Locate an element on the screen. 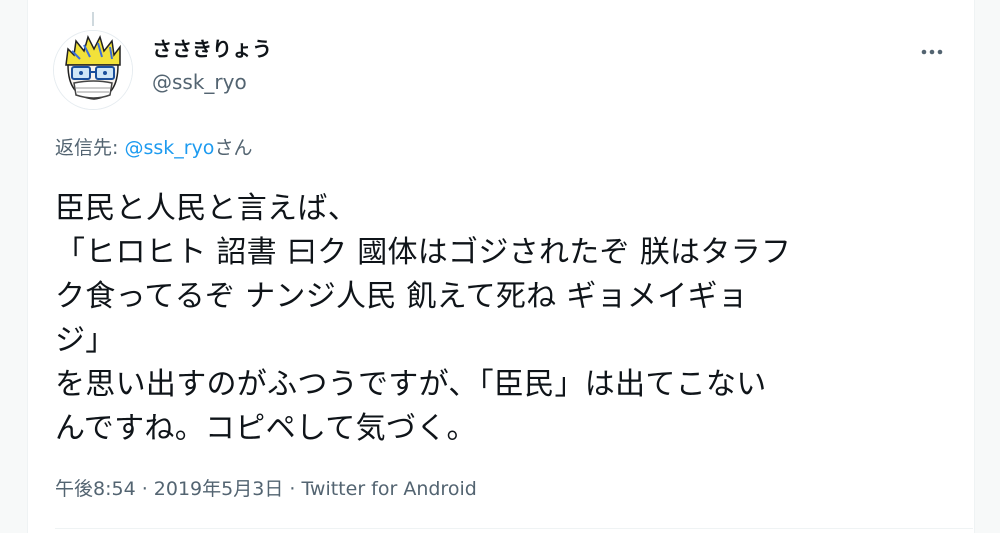 This screenshot has width=1000, height=533. more-horizontal-icon is located at coordinates (932, 52).